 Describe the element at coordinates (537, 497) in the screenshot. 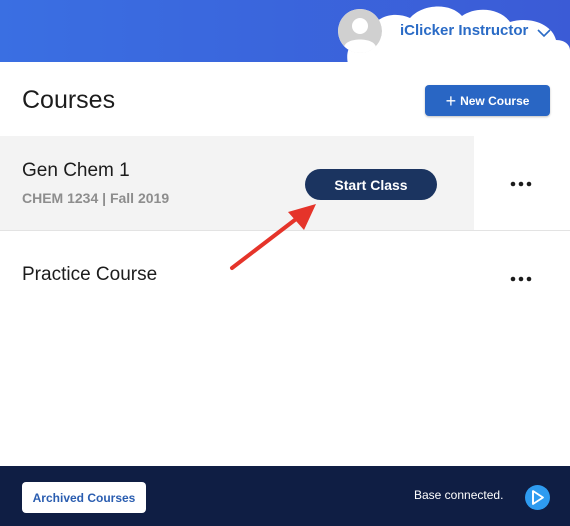

I see `base-connected-icon` at that location.